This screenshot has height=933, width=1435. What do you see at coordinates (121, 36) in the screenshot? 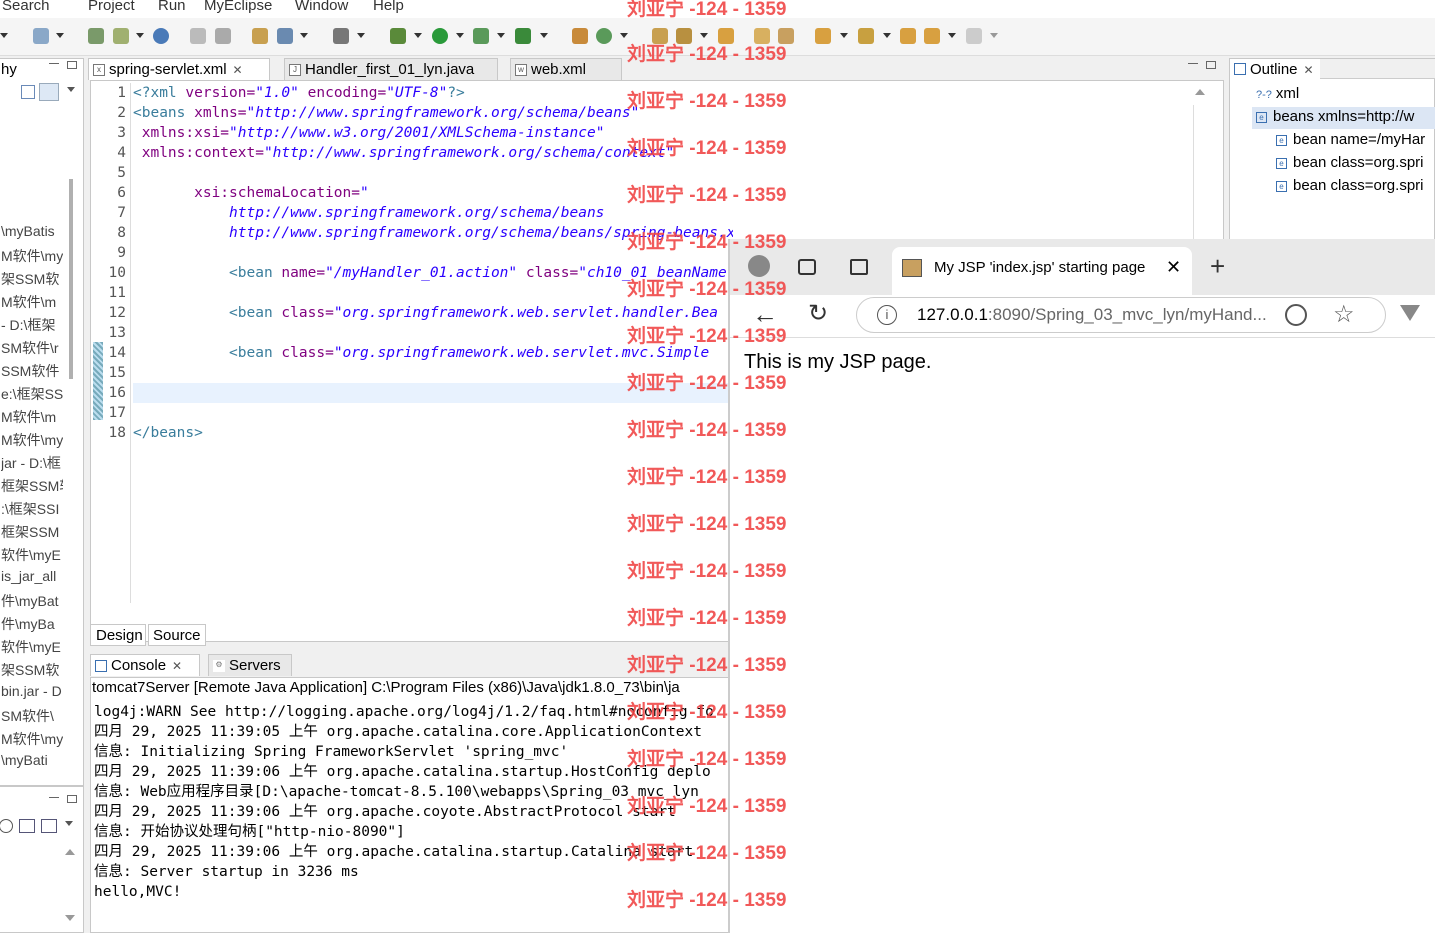
I see `server-icon` at bounding box center [121, 36].